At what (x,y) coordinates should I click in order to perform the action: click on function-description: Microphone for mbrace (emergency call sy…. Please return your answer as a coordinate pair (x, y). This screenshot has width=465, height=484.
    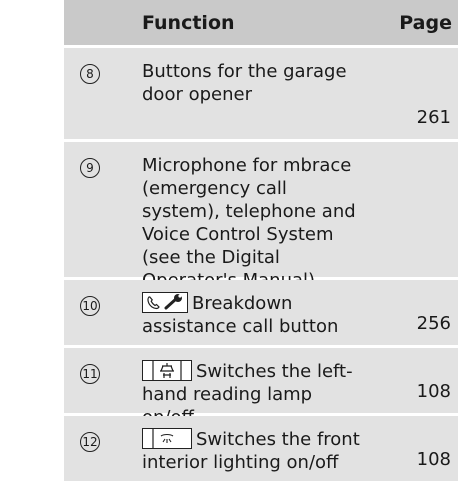
    Looking at the image, I should click on (249, 223).